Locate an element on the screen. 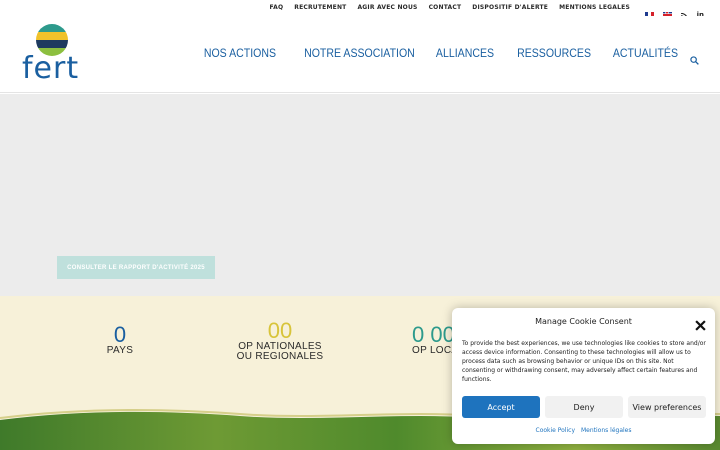 The width and height of the screenshot is (720, 450). cookie-buttons: Accept Deny View preferences is located at coordinates (584, 407).